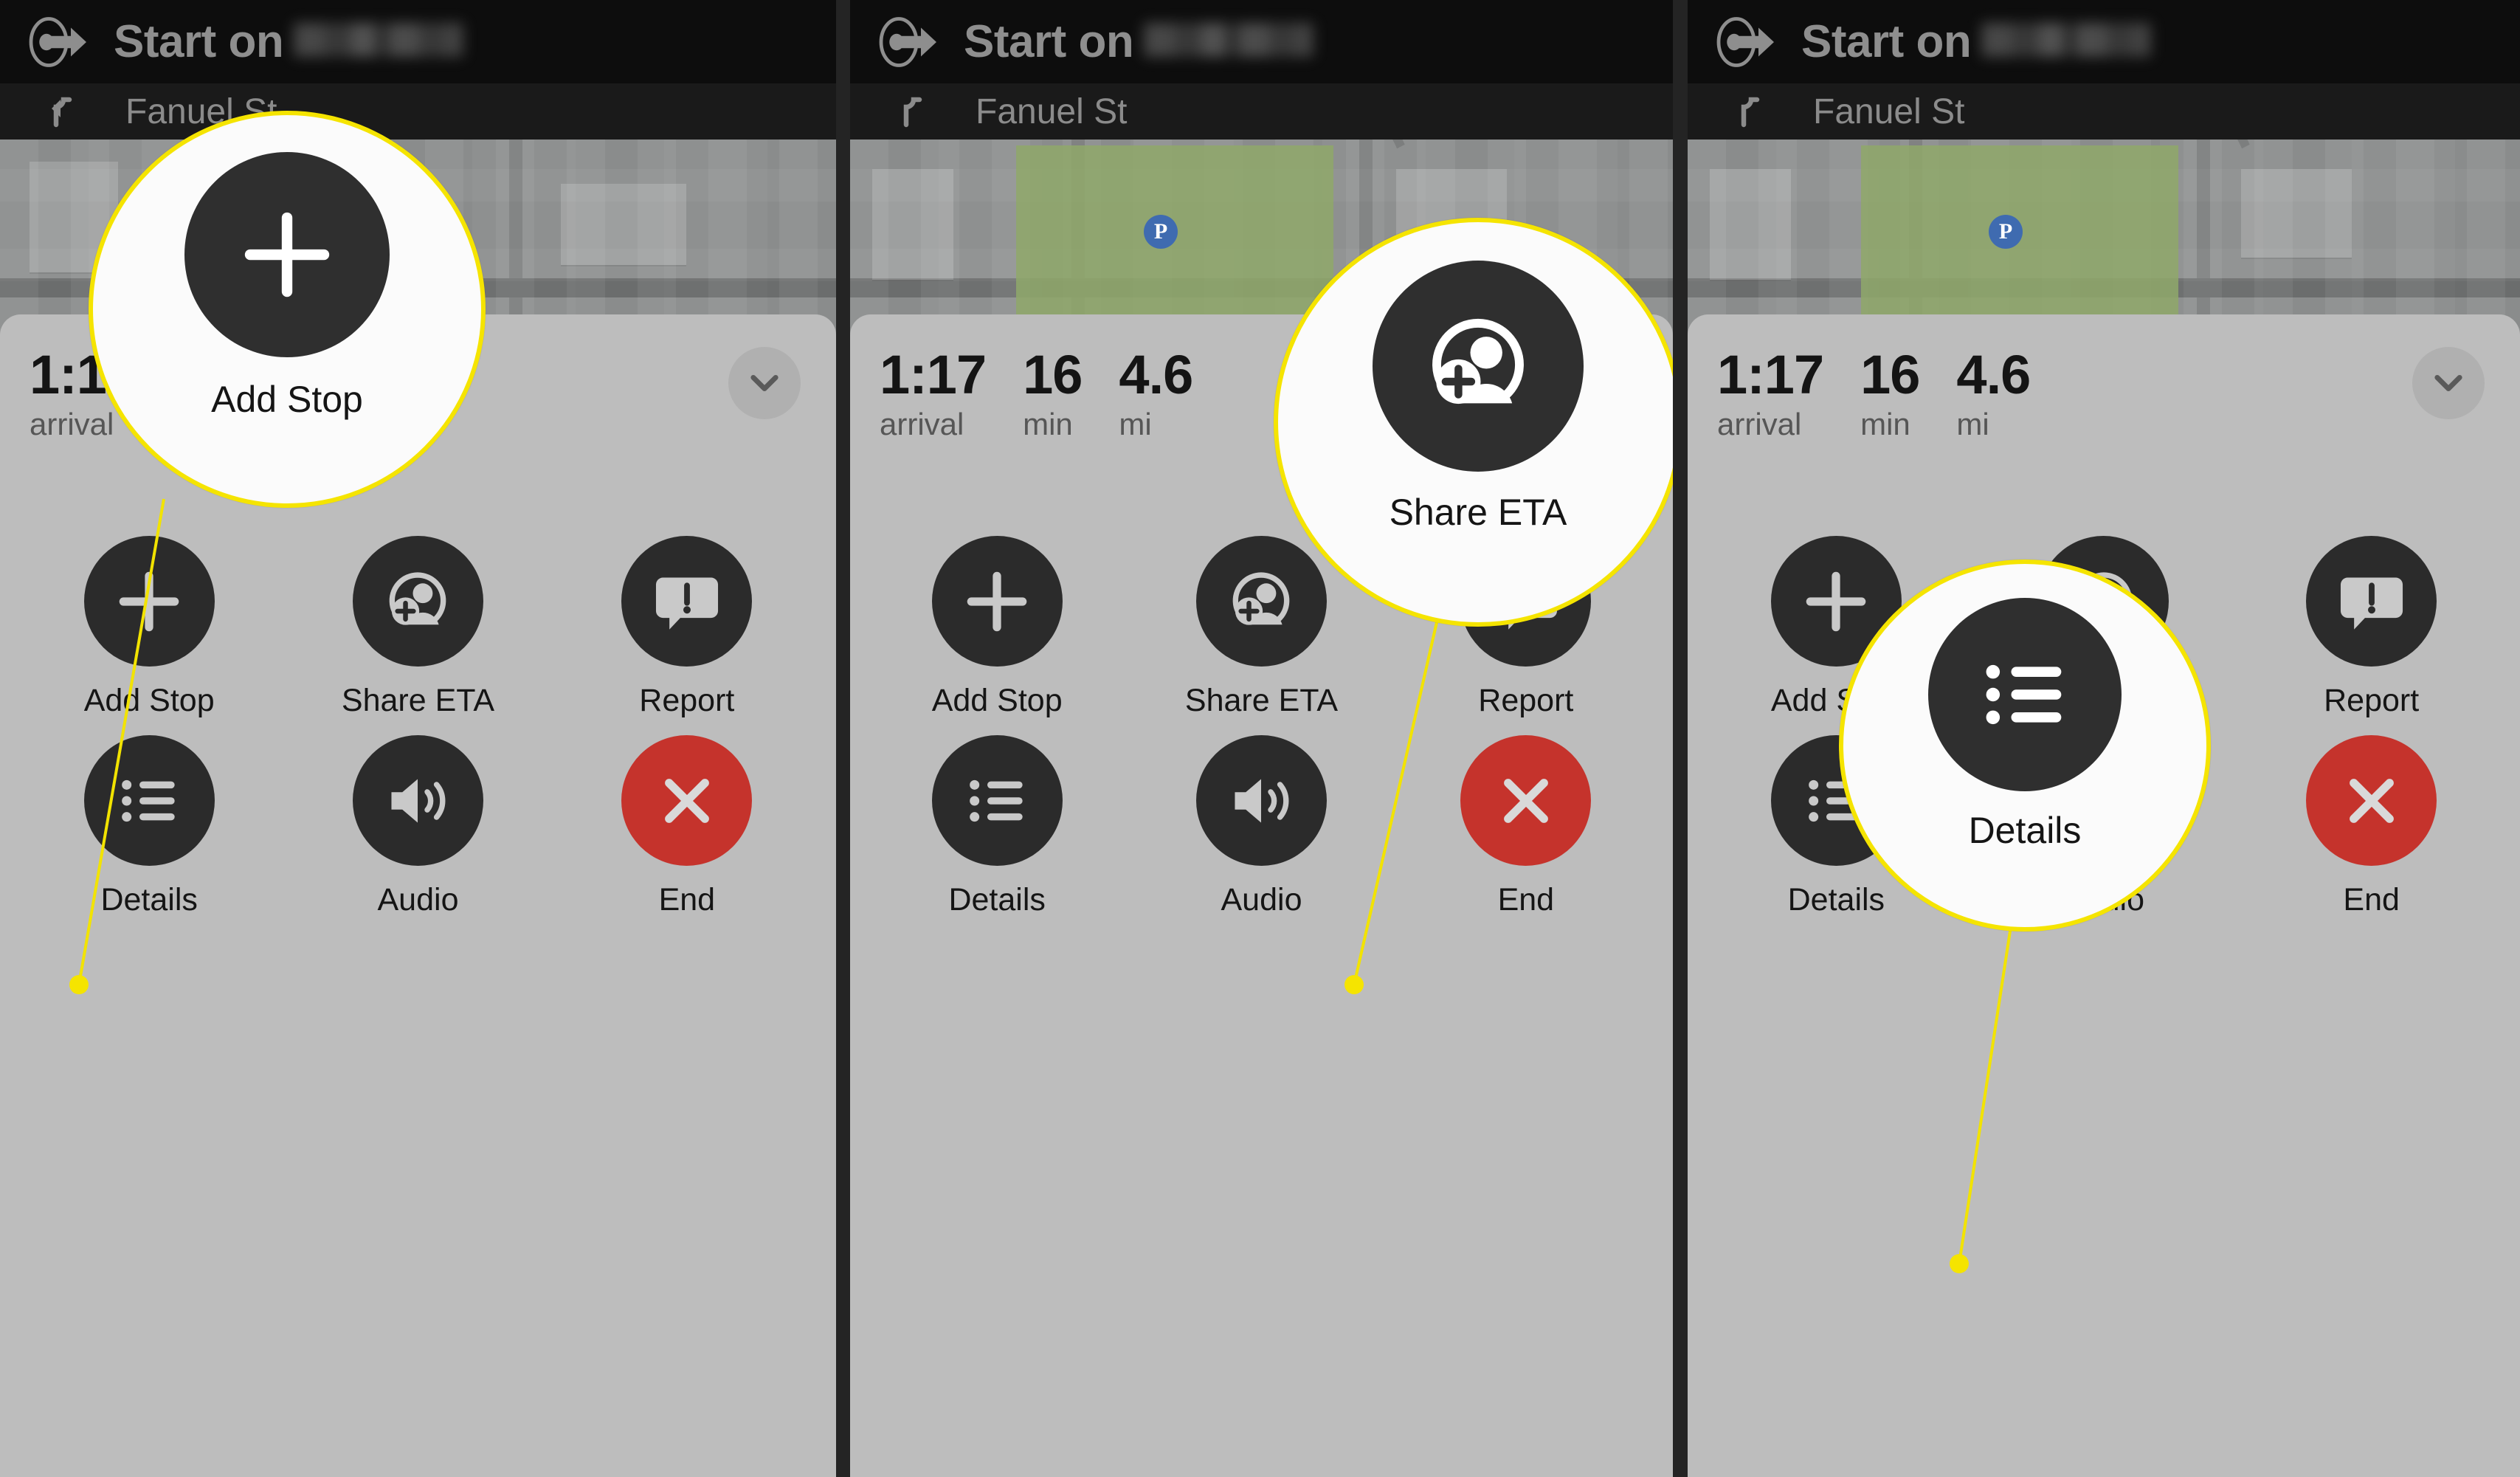  What do you see at coordinates (2104, 378) in the screenshot?
I see `eta-summary: 1:17 arrival 16 min 4.6 mi` at bounding box center [2104, 378].